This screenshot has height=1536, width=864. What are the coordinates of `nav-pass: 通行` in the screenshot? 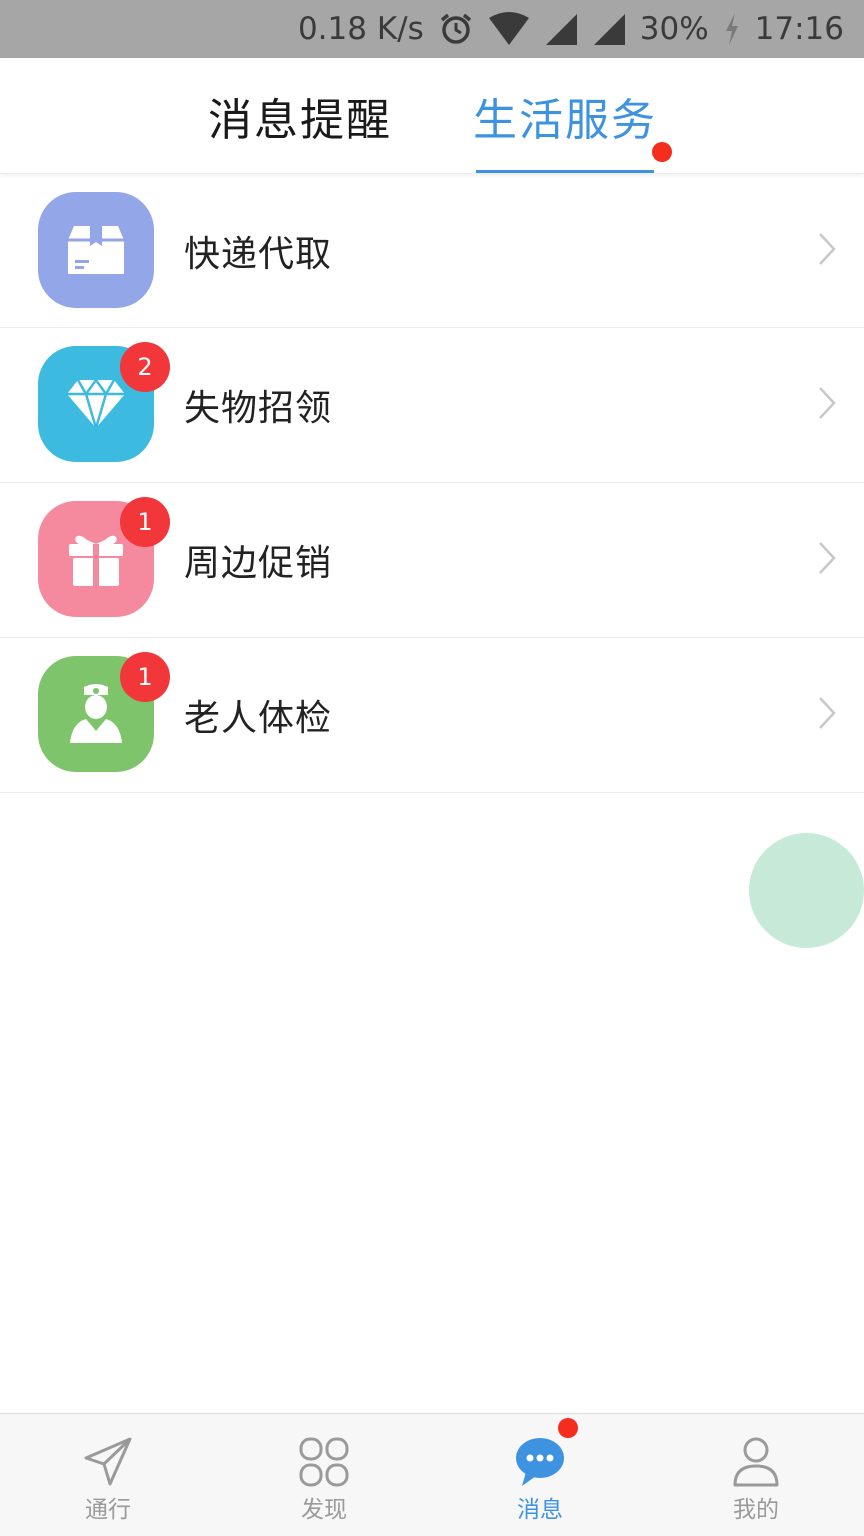 It's located at (108, 1475).